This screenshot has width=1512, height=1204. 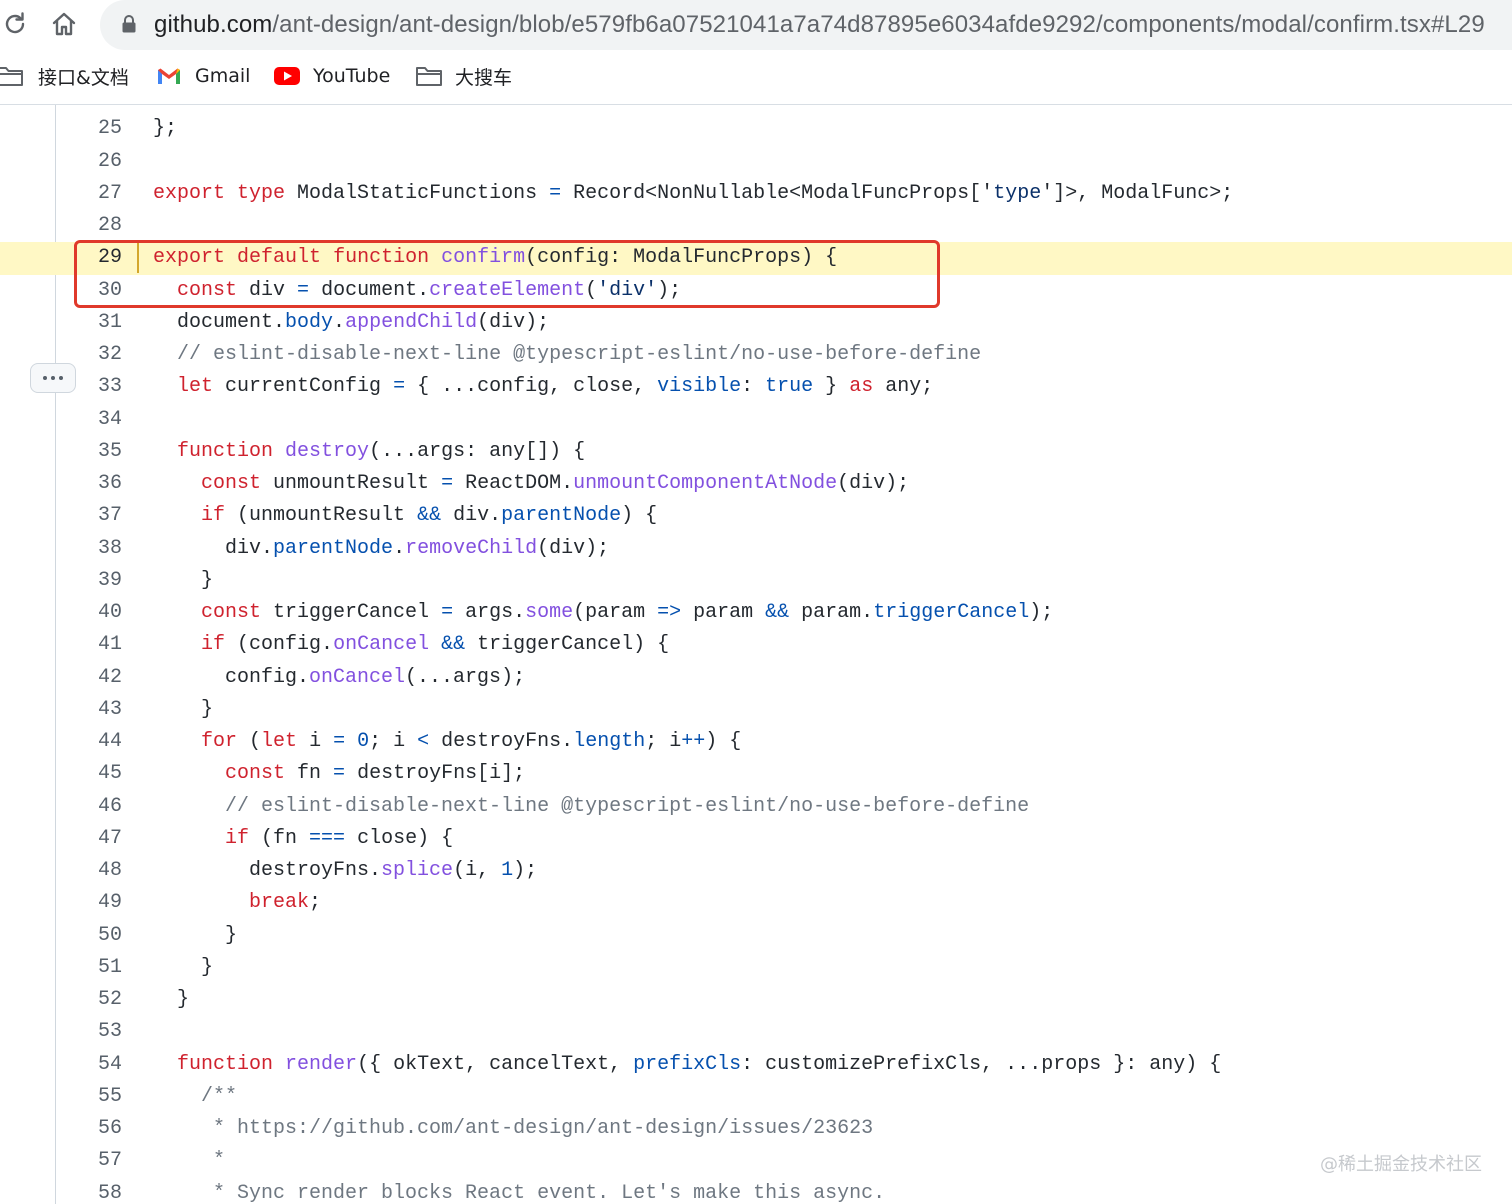 What do you see at coordinates (15, 24) in the screenshot?
I see `reload-icon` at bounding box center [15, 24].